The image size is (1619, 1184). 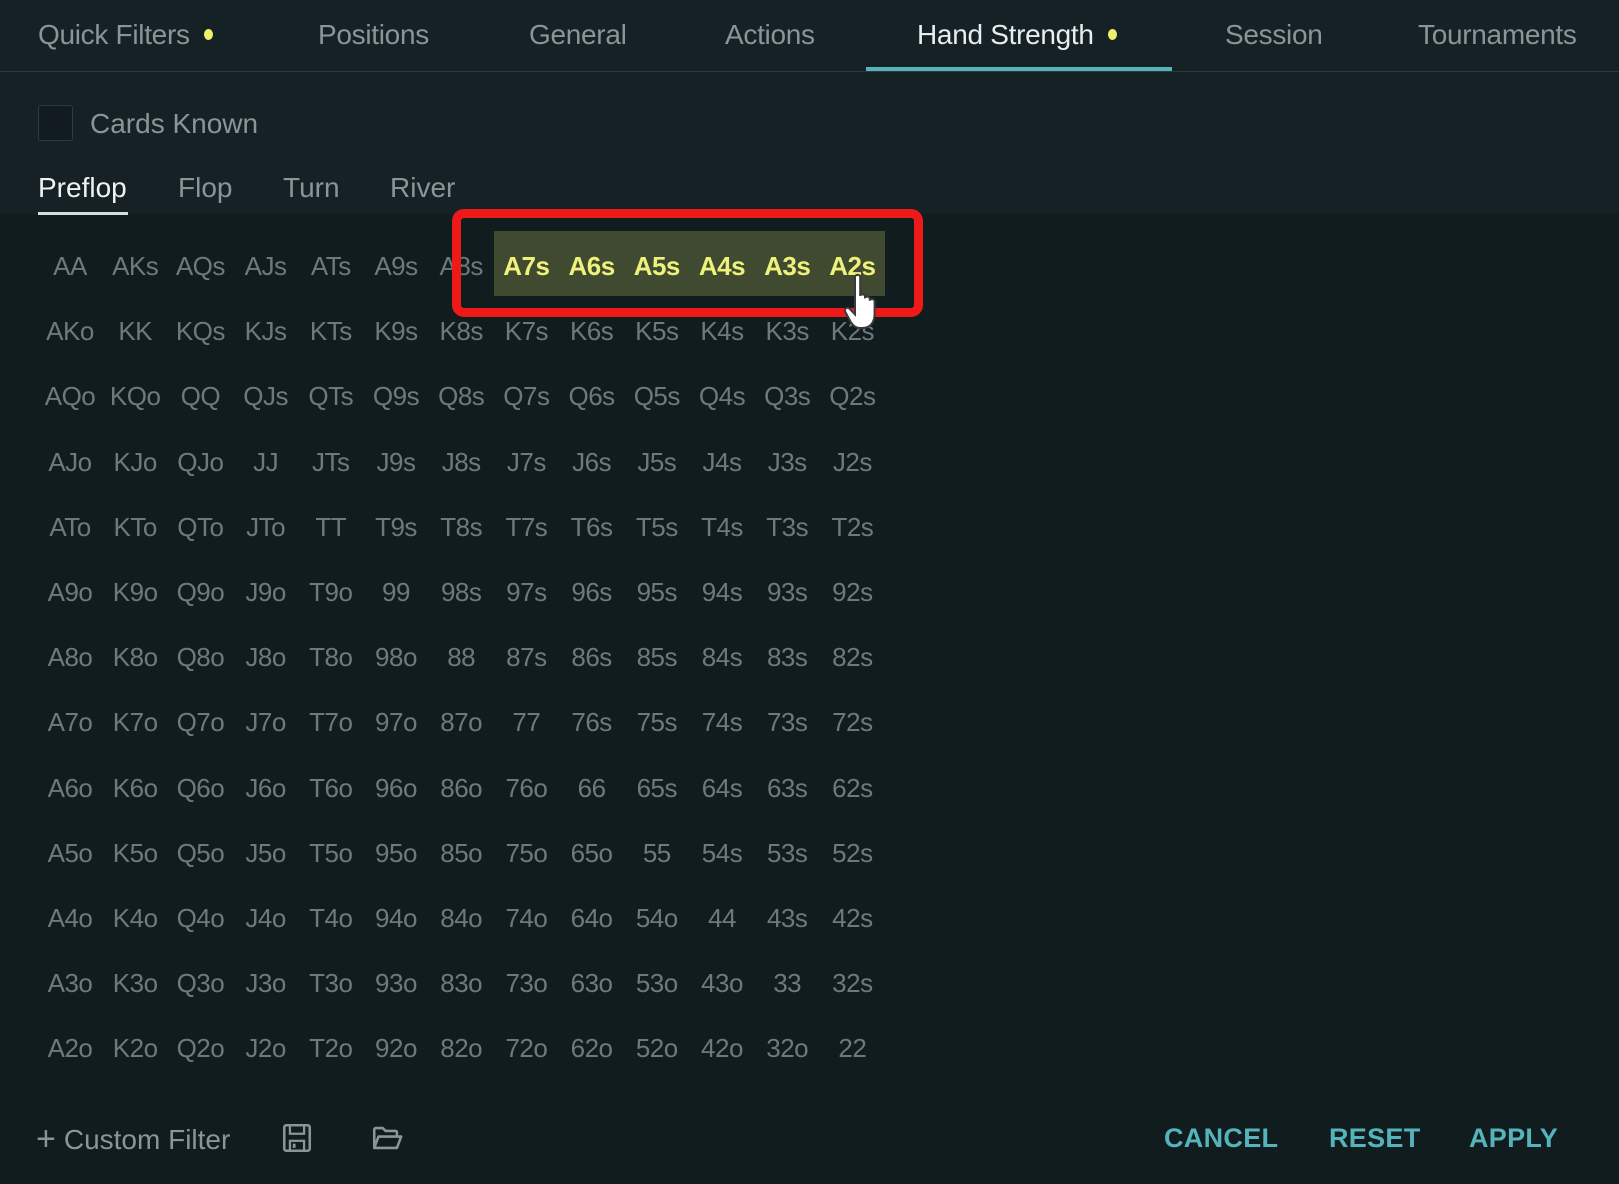 I want to click on hand-cell-q3o: Q3o, so click(x=200, y=983).